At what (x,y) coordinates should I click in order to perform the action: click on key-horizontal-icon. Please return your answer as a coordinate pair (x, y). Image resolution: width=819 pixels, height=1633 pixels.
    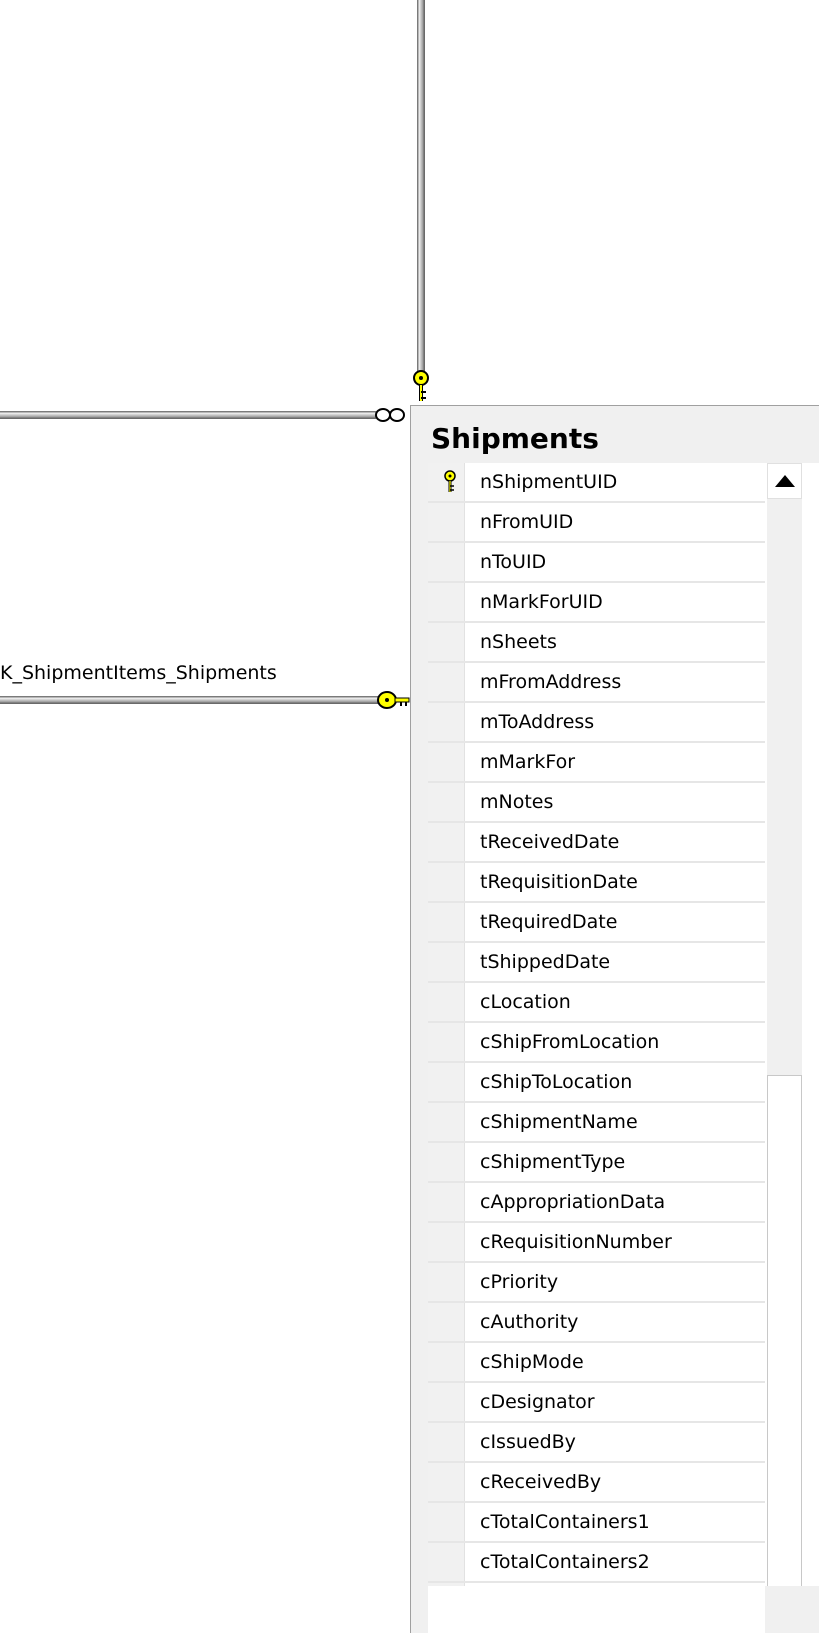
    Looking at the image, I should click on (393, 700).